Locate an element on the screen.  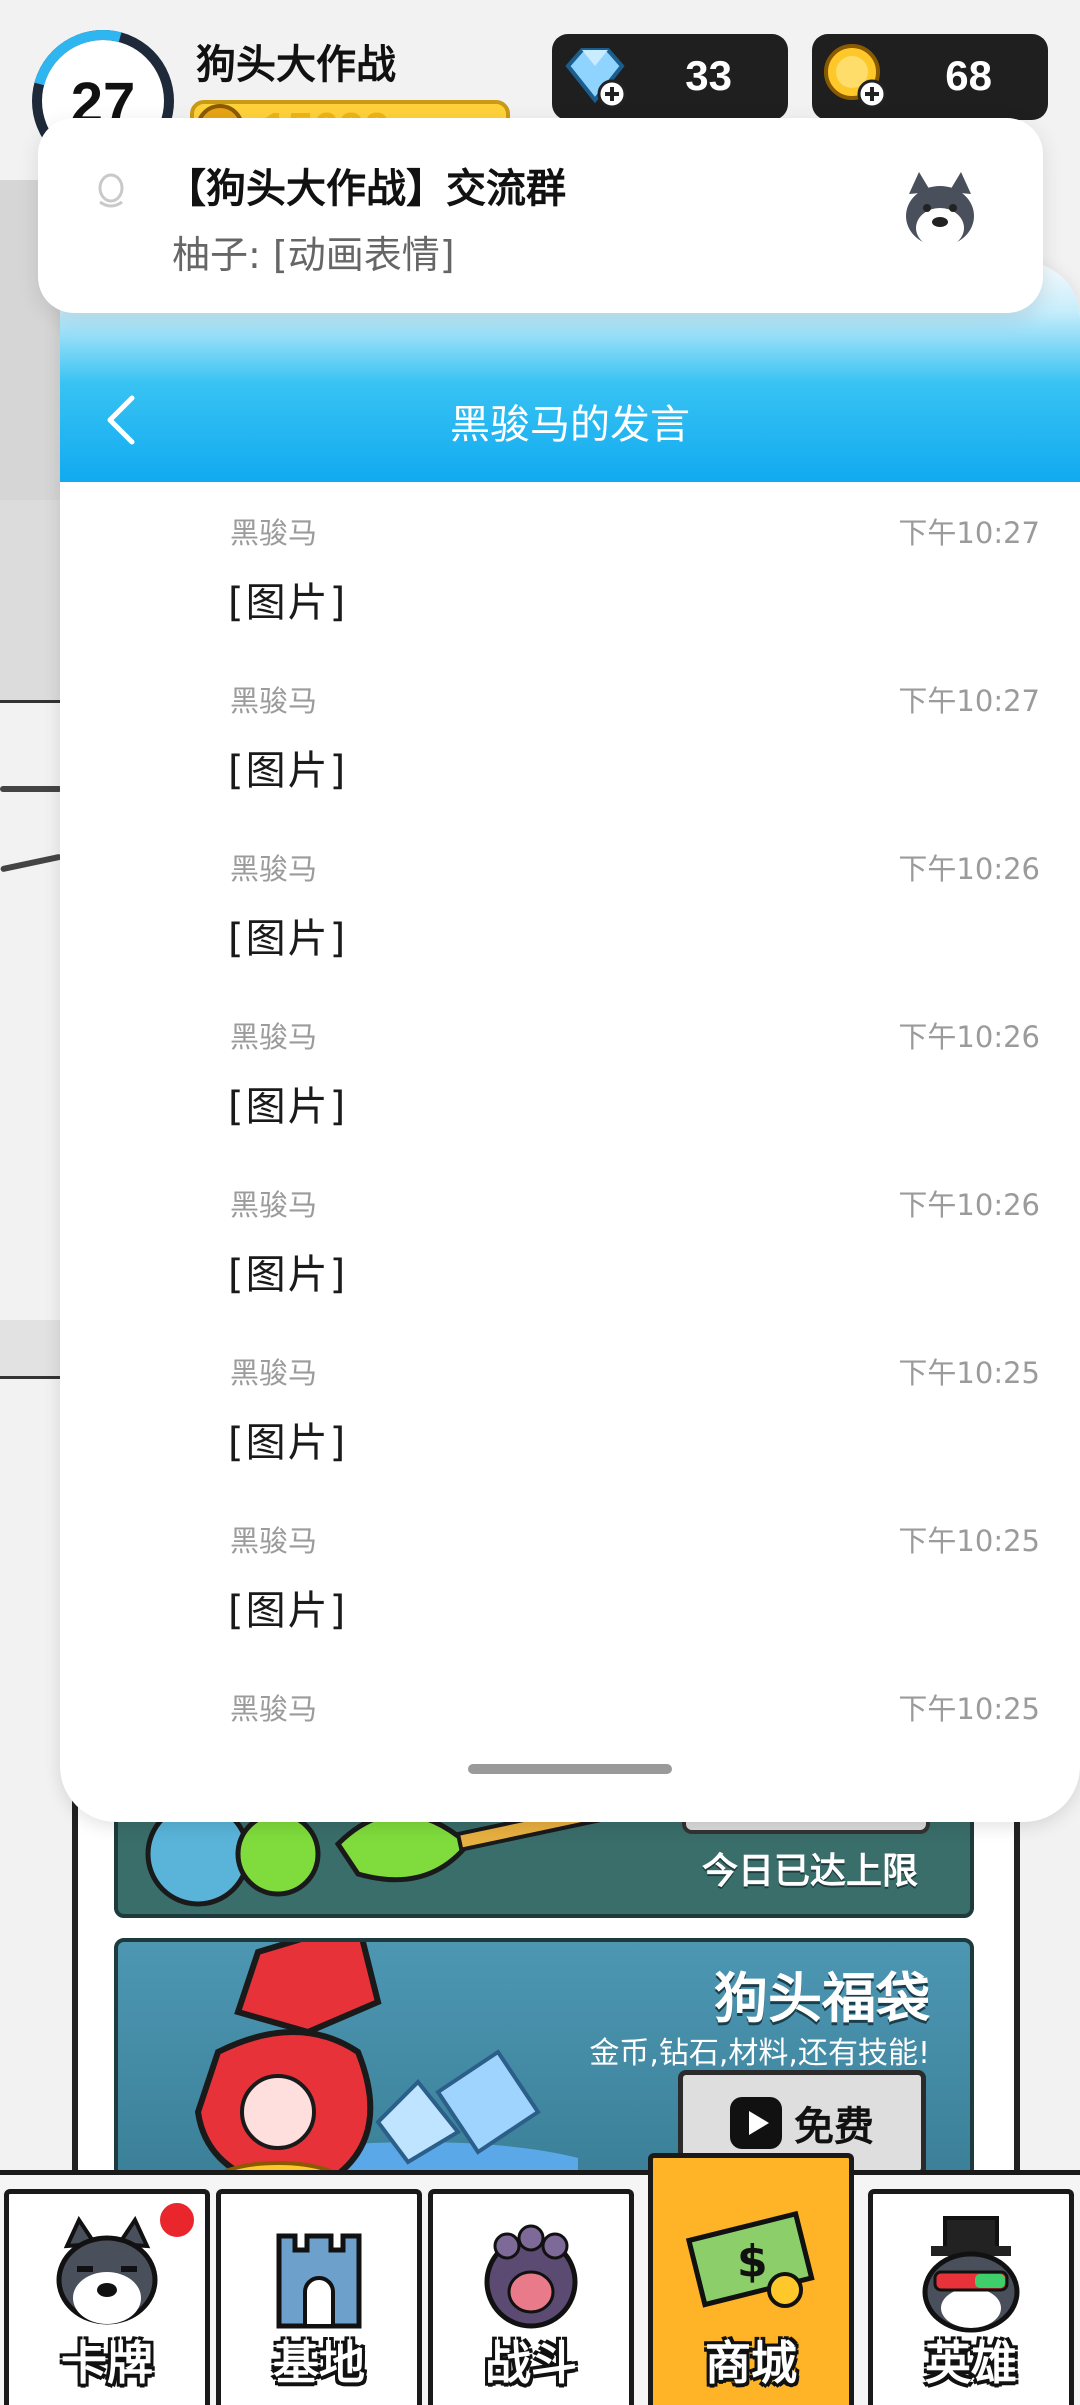
tab-label: 商城 is located at coordinates (751, 2363).